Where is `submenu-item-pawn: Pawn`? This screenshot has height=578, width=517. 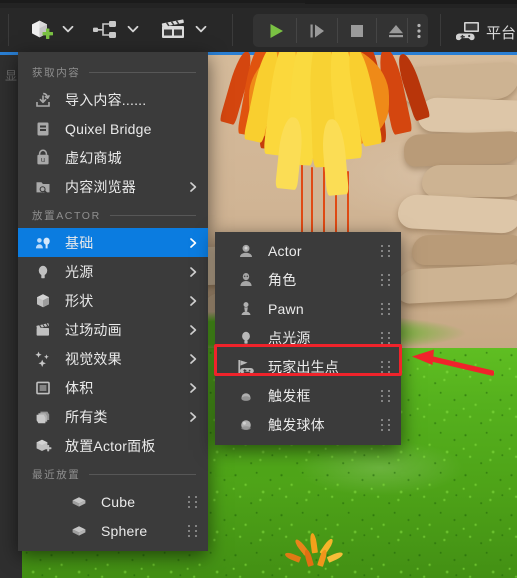 submenu-item-pawn: Pawn is located at coordinates (308, 308).